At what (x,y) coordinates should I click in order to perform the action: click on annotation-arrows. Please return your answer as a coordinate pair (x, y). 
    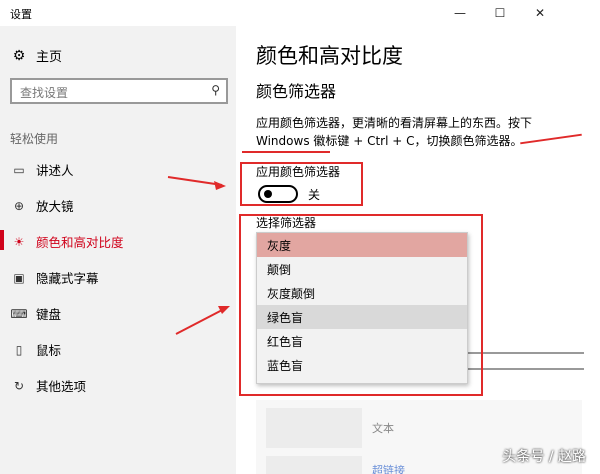
    Looking at the image, I should click on (198, 255).